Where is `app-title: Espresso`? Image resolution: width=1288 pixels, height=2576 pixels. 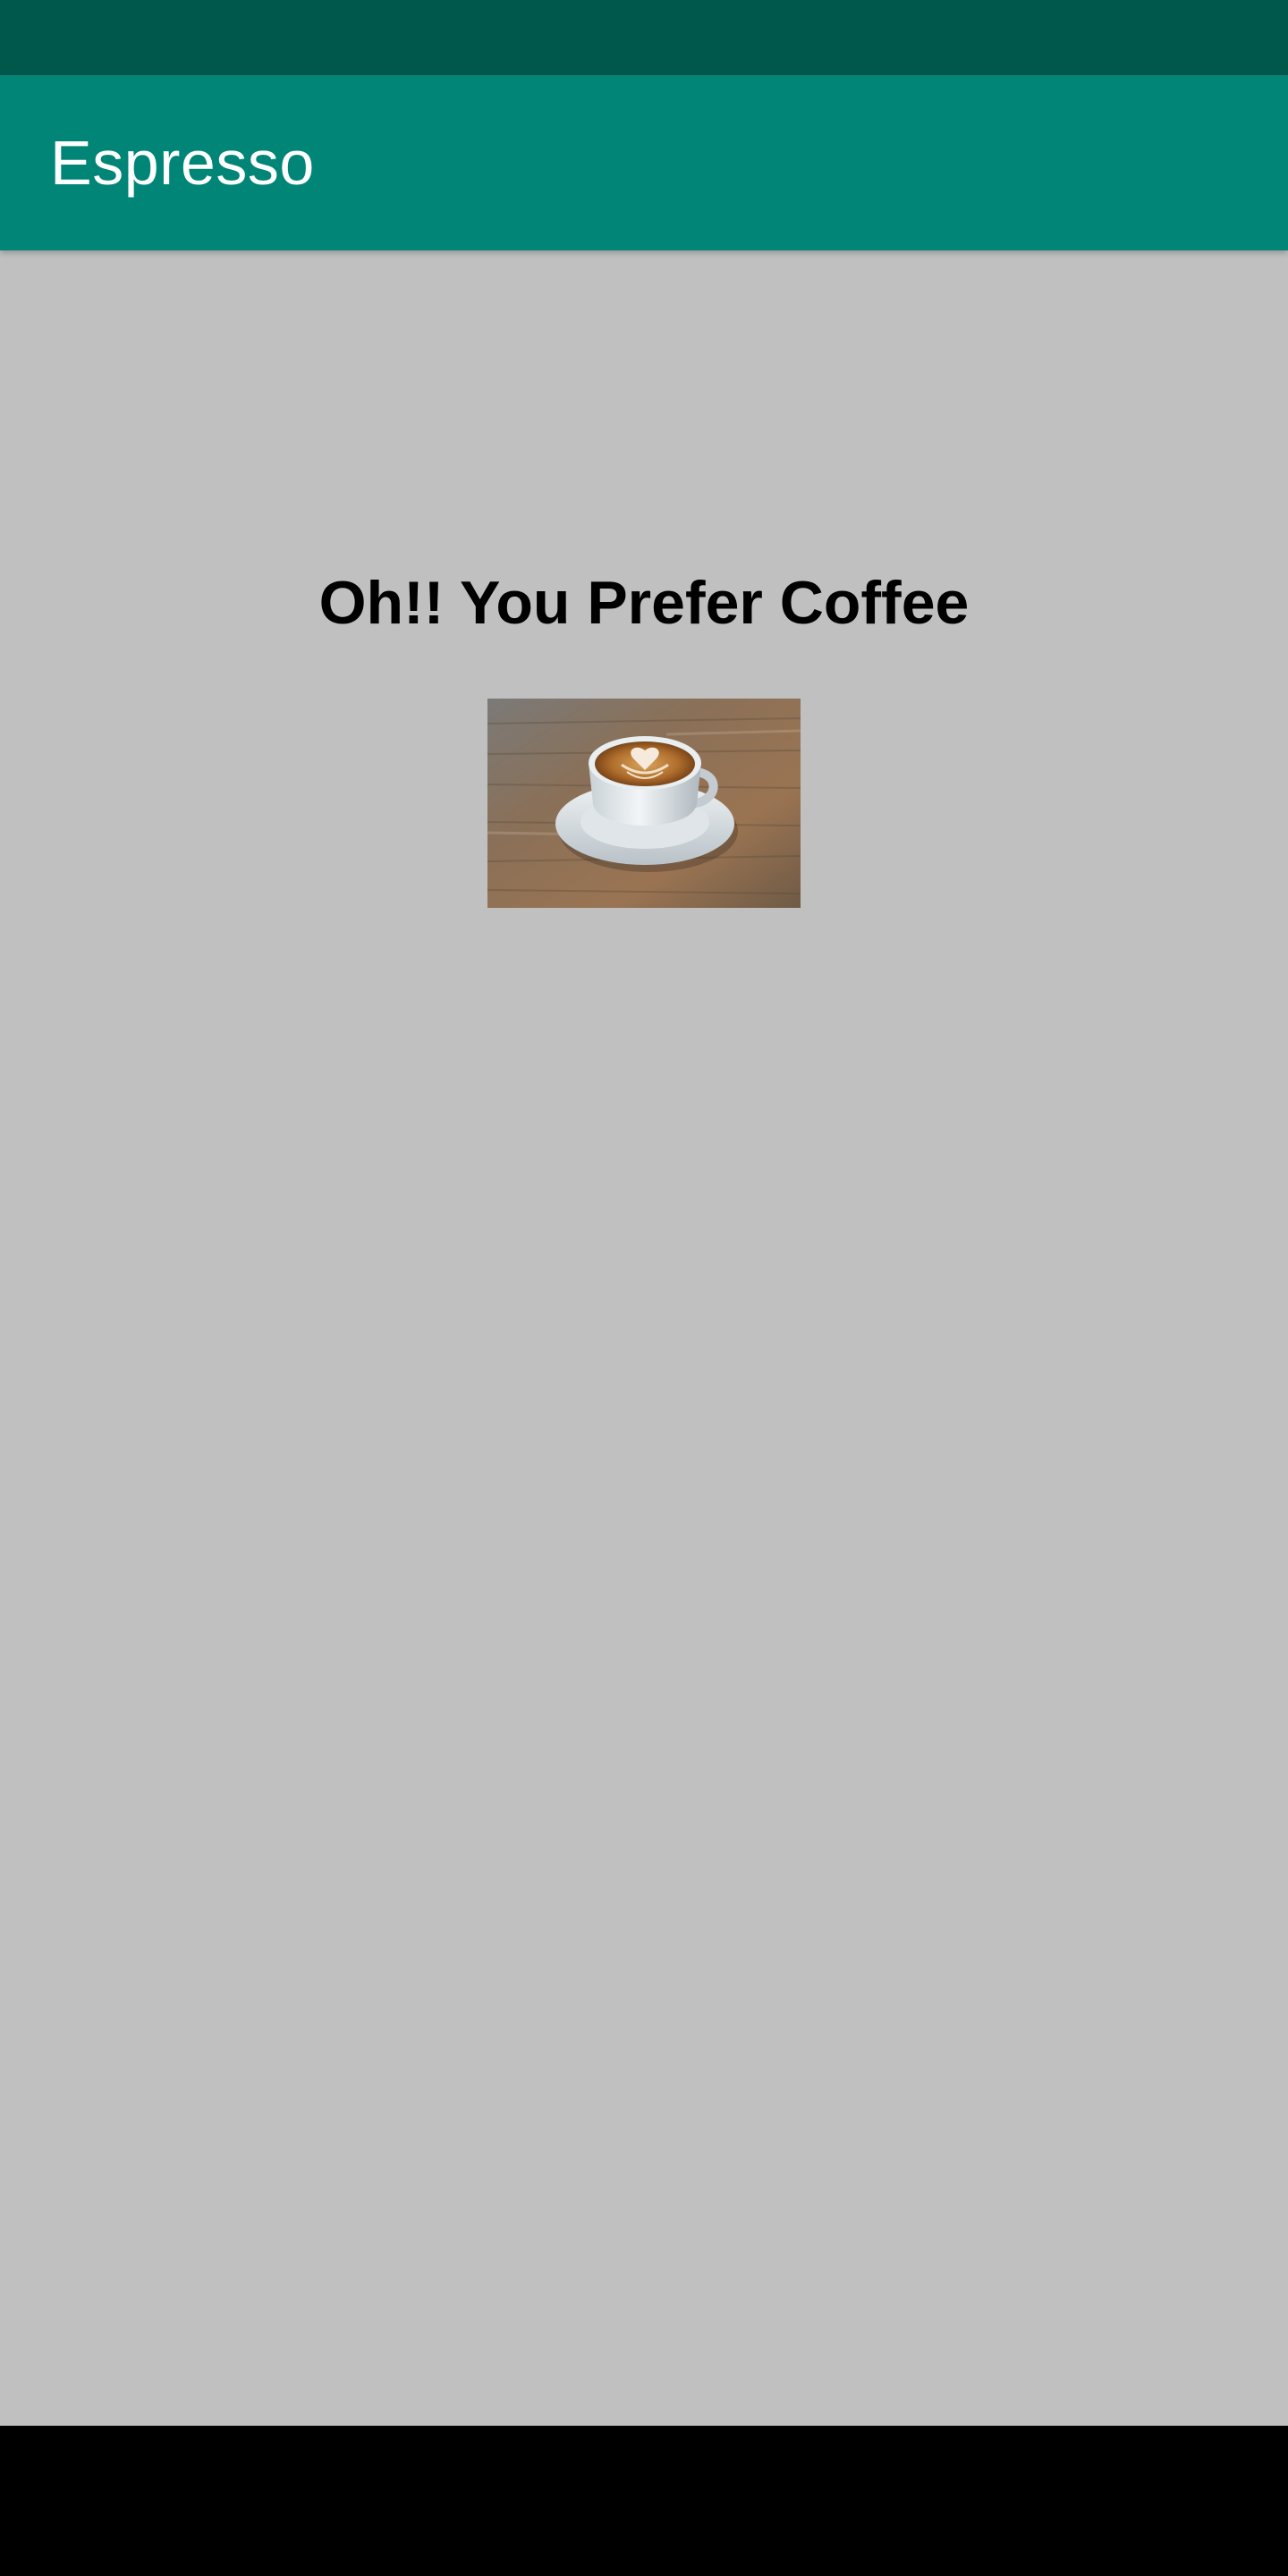 app-title: Espresso is located at coordinates (182, 163).